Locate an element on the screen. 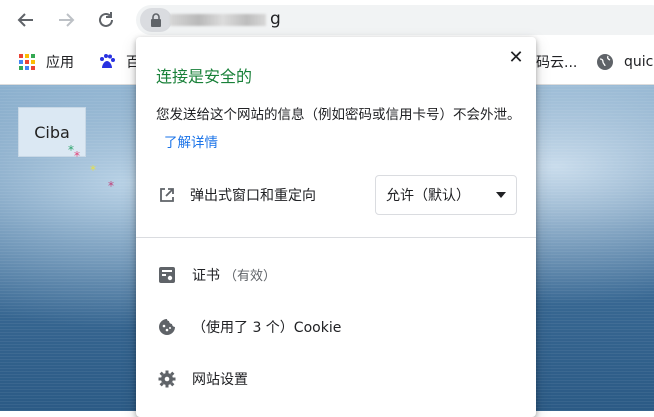 The image size is (654, 417). close-button: ✕ is located at coordinates (516, 57).